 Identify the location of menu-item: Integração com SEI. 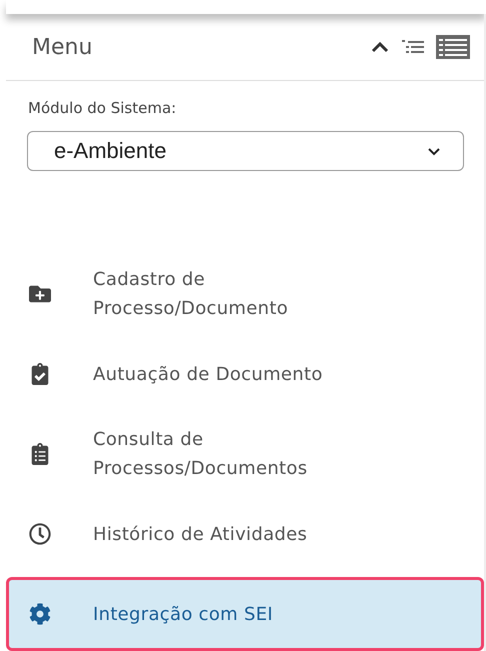
(245, 614).